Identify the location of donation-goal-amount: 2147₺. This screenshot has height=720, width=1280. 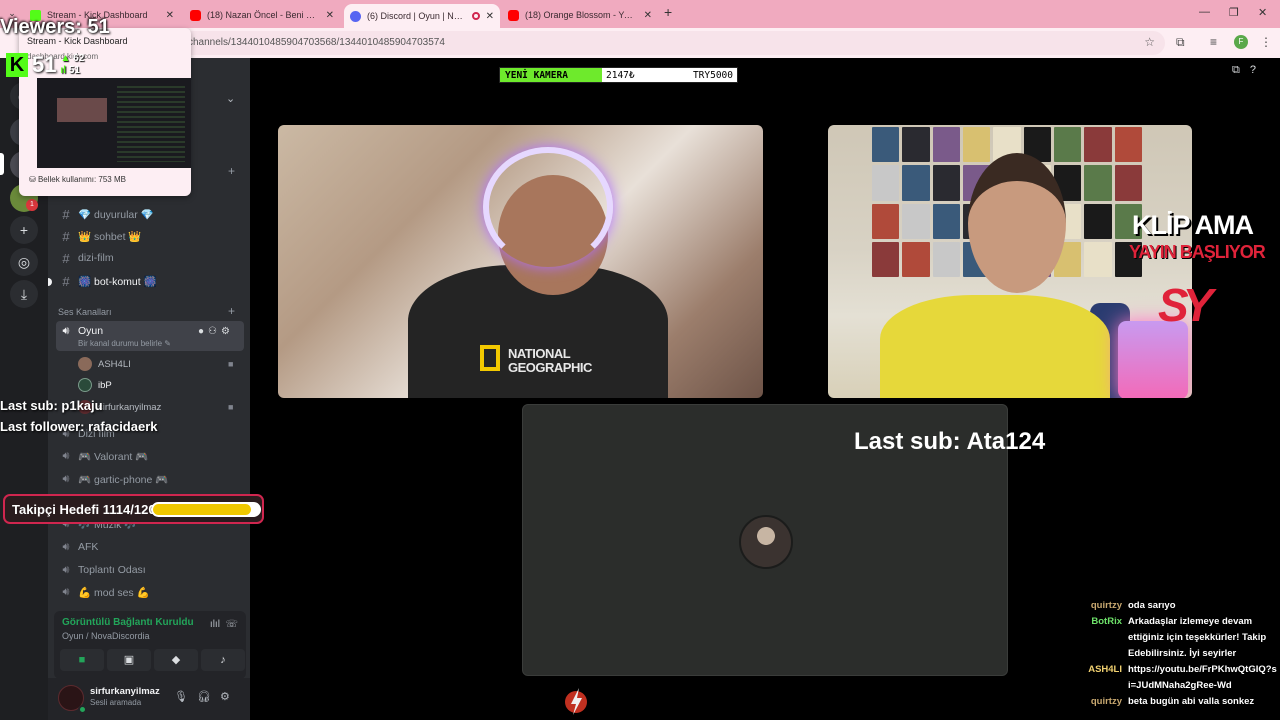
(620, 75).